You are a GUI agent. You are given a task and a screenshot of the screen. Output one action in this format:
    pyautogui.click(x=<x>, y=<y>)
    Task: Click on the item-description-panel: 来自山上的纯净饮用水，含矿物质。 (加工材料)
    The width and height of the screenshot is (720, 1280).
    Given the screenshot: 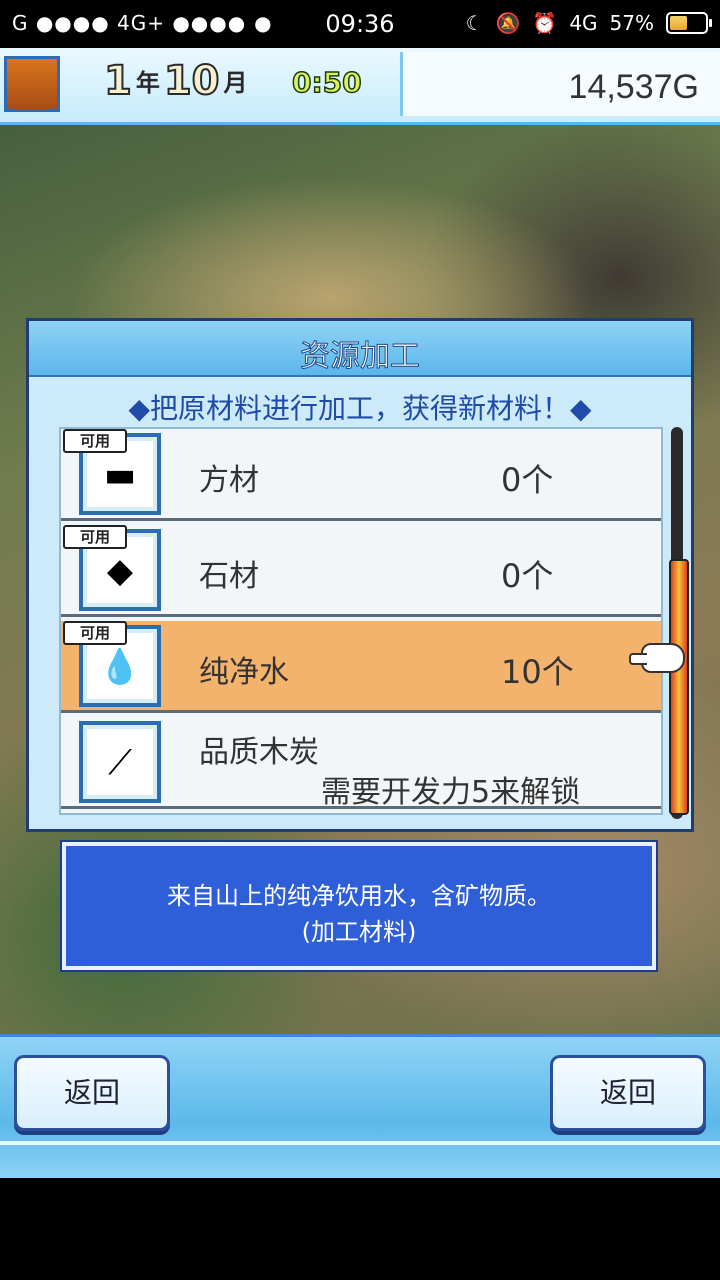 What is the action you would take?
    pyautogui.click(x=359, y=906)
    